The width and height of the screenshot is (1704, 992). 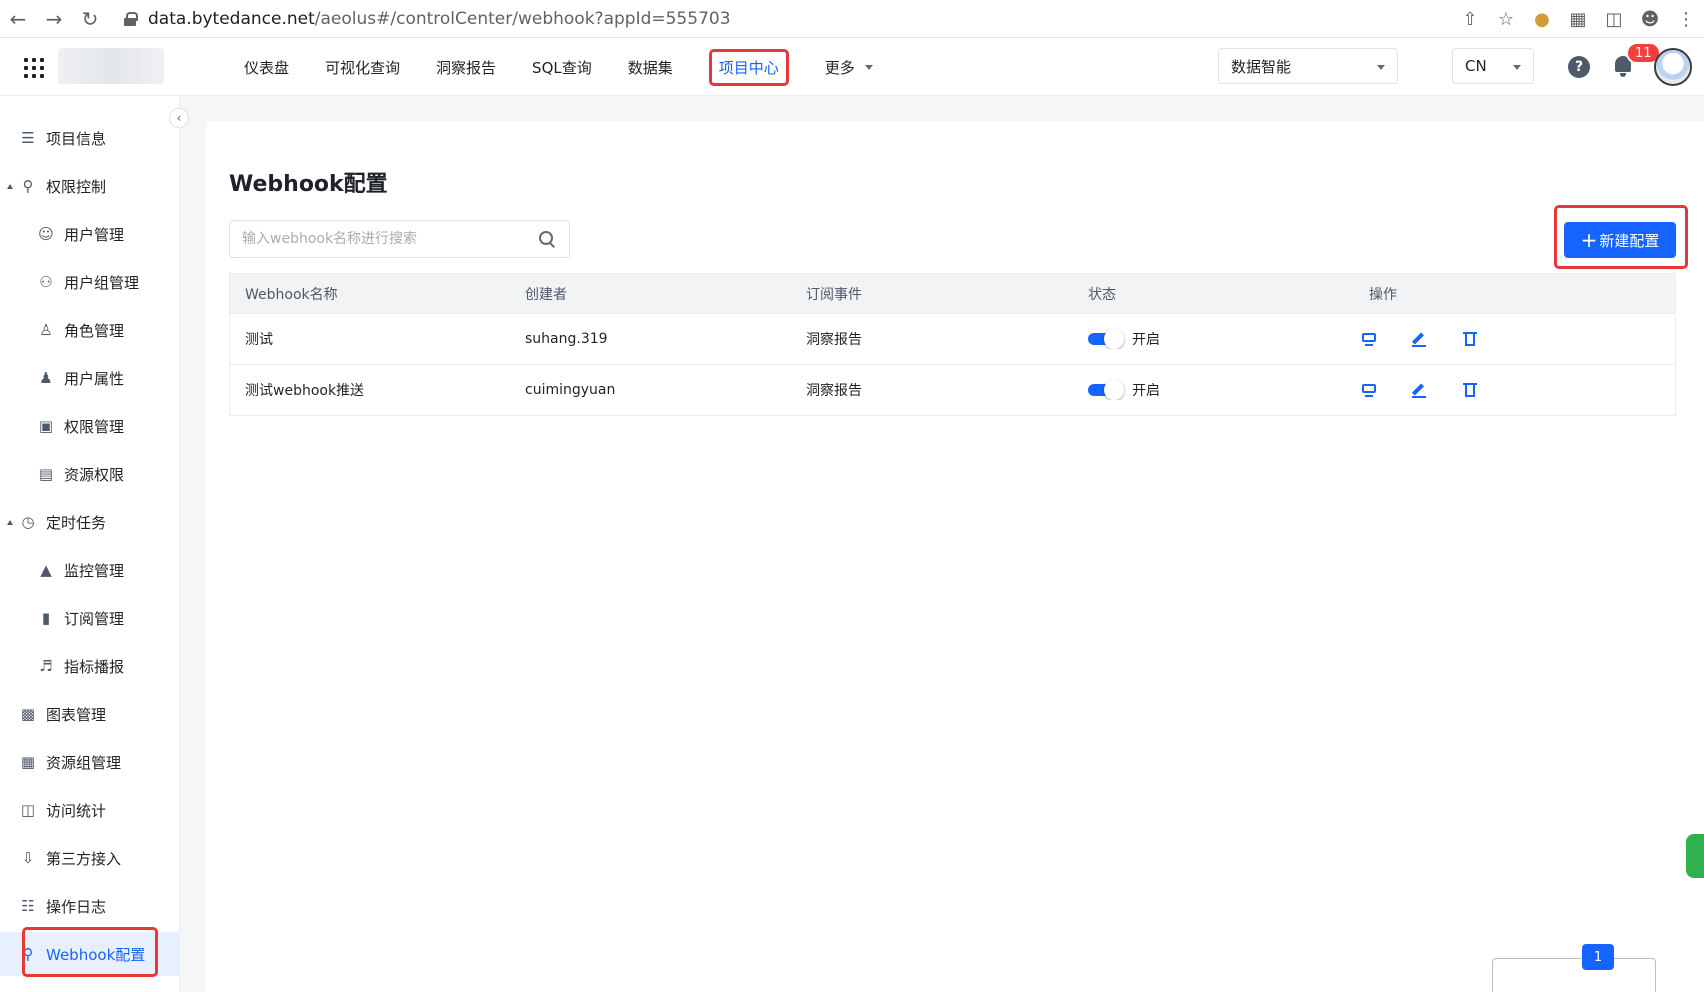 What do you see at coordinates (90, 762) in the screenshot?
I see `sidebar-item-resource-group-management: ▦ 资源组管理` at bounding box center [90, 762].